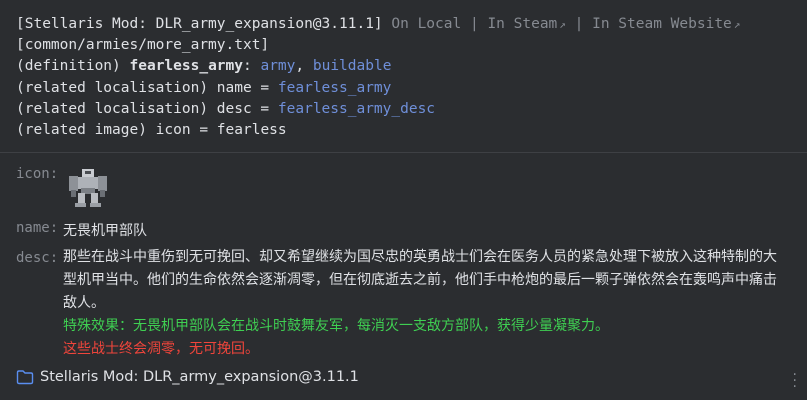 This screenshot has height=400, width=807. What do you see at coordinates (37, 228) in the screenshot?
I see `name-label: name:` at bounding box center [37, 228].